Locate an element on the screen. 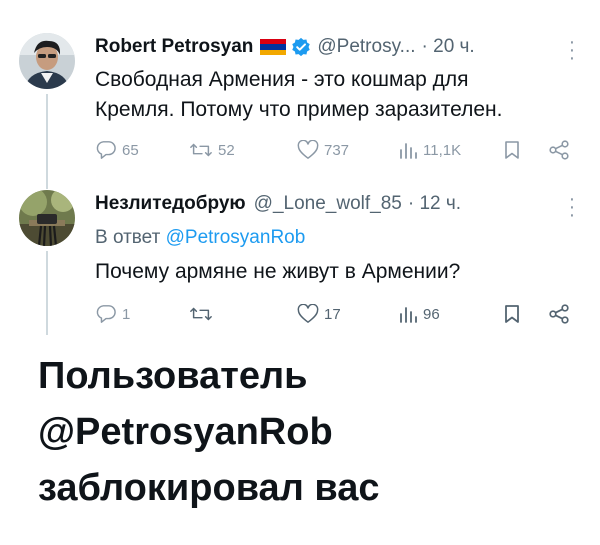 Image resolution: width=600 pixels, height=545 pixels. thread-line is located at coordinates (47, 135).